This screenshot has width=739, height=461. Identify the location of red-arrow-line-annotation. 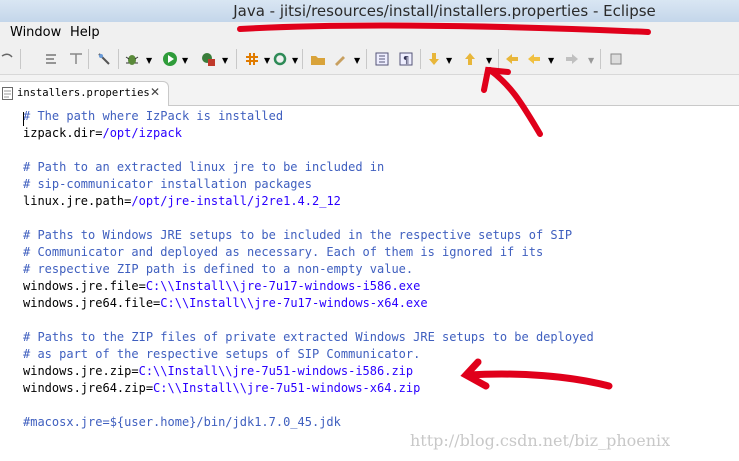
(538, 380).